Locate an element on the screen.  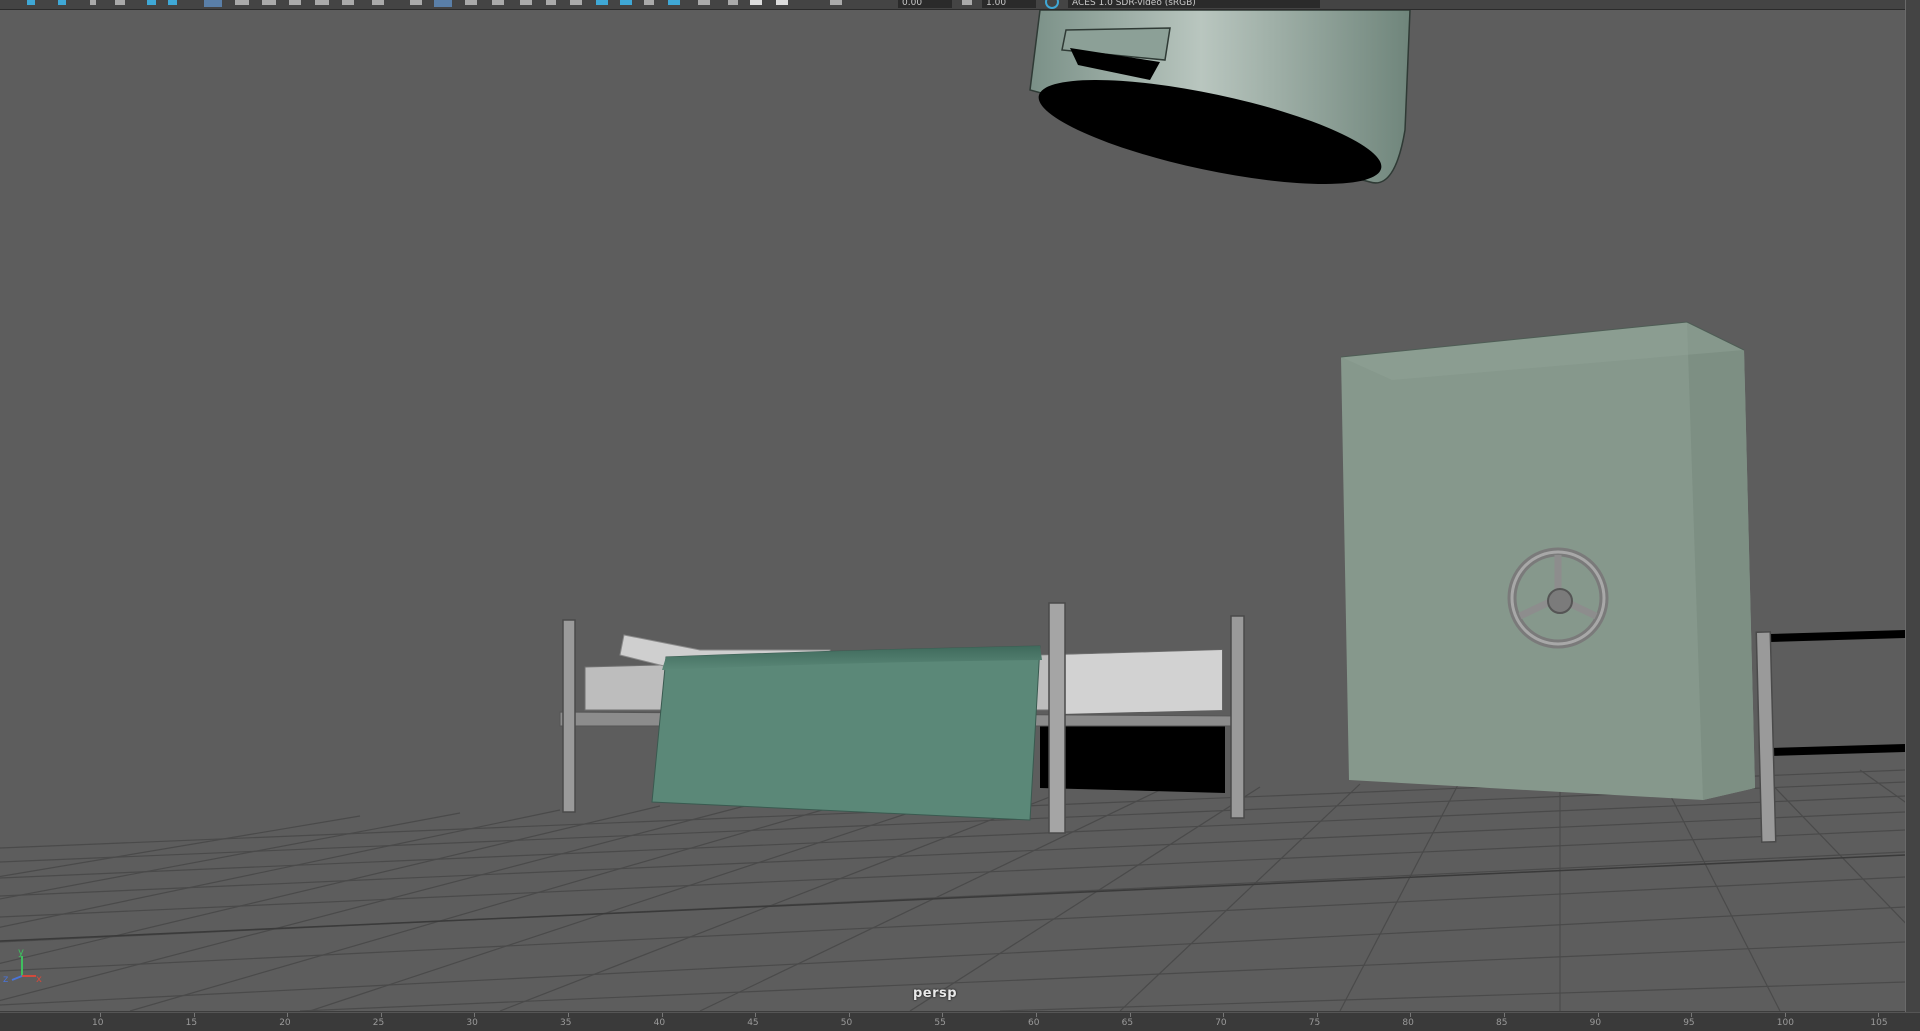
timeline-tick-label: 95 is located at coordinates (1689, 1023).